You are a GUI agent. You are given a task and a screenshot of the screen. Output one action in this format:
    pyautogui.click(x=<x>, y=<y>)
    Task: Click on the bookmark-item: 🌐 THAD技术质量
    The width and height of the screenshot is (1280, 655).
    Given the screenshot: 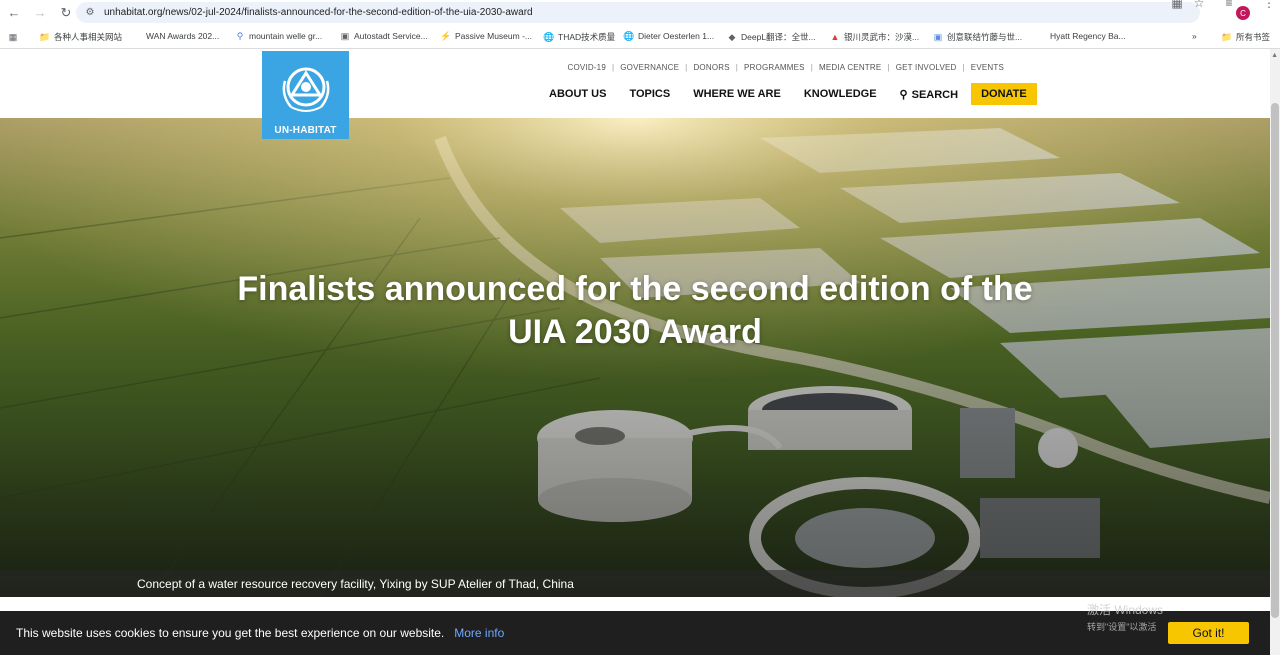 What is the action you would take?
    pyautogui.click(x=579, y=37)
    